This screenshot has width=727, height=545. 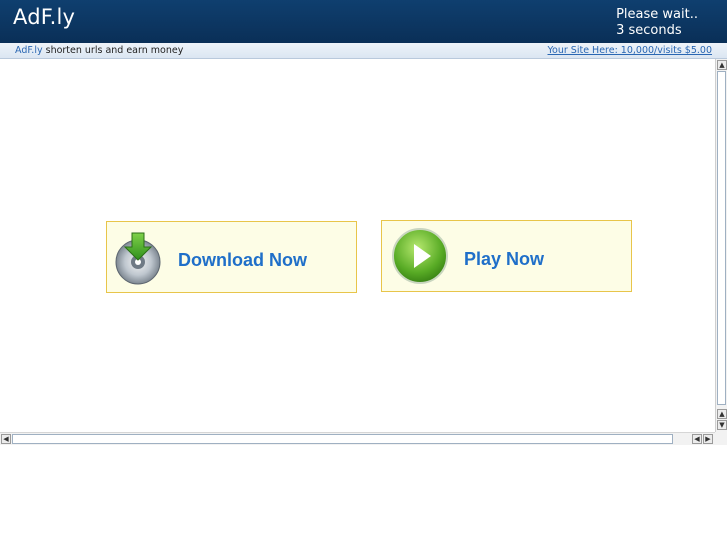 What do you see at coordinates (242, 260) in the screenshot?
I see `download-now-label: Download Now` at bounding box center [242, 260].